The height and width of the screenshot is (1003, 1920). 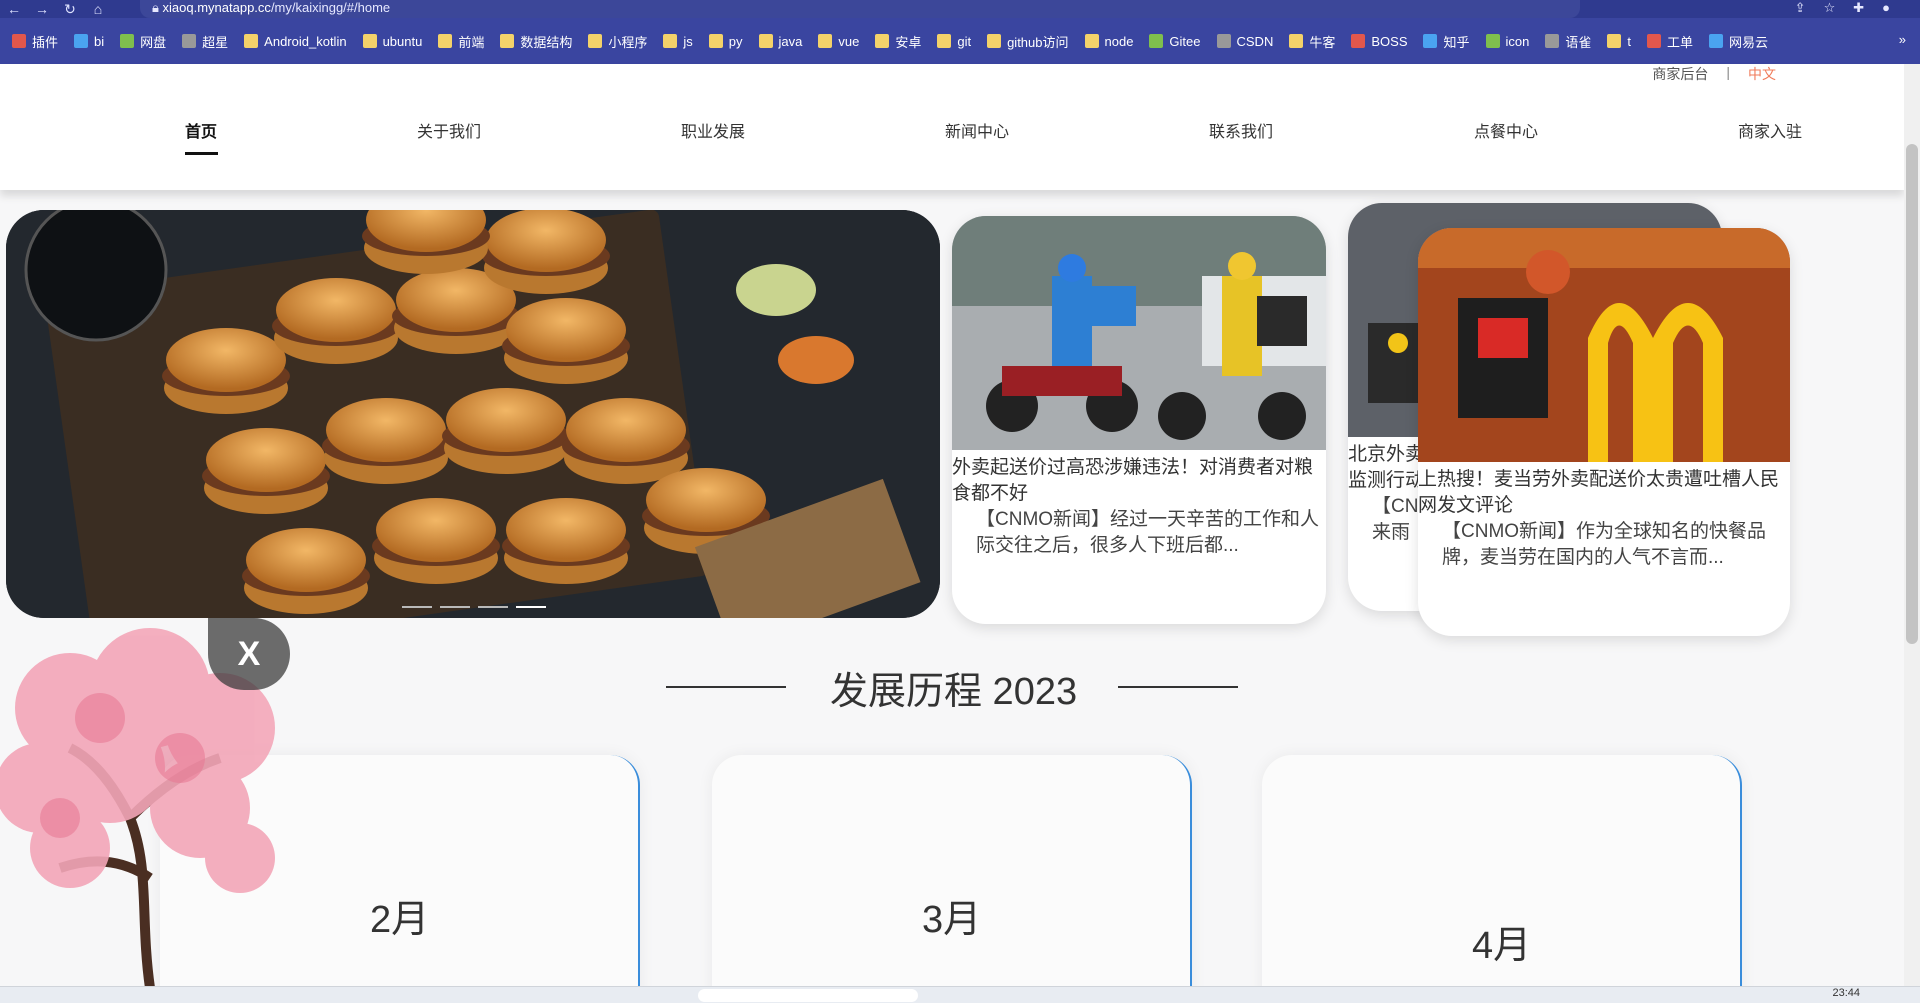 What do you see at coordinates (1670, 41) in the screenshot?
I see `bookmark-item: 工单` at bounding box center [1670, 41].